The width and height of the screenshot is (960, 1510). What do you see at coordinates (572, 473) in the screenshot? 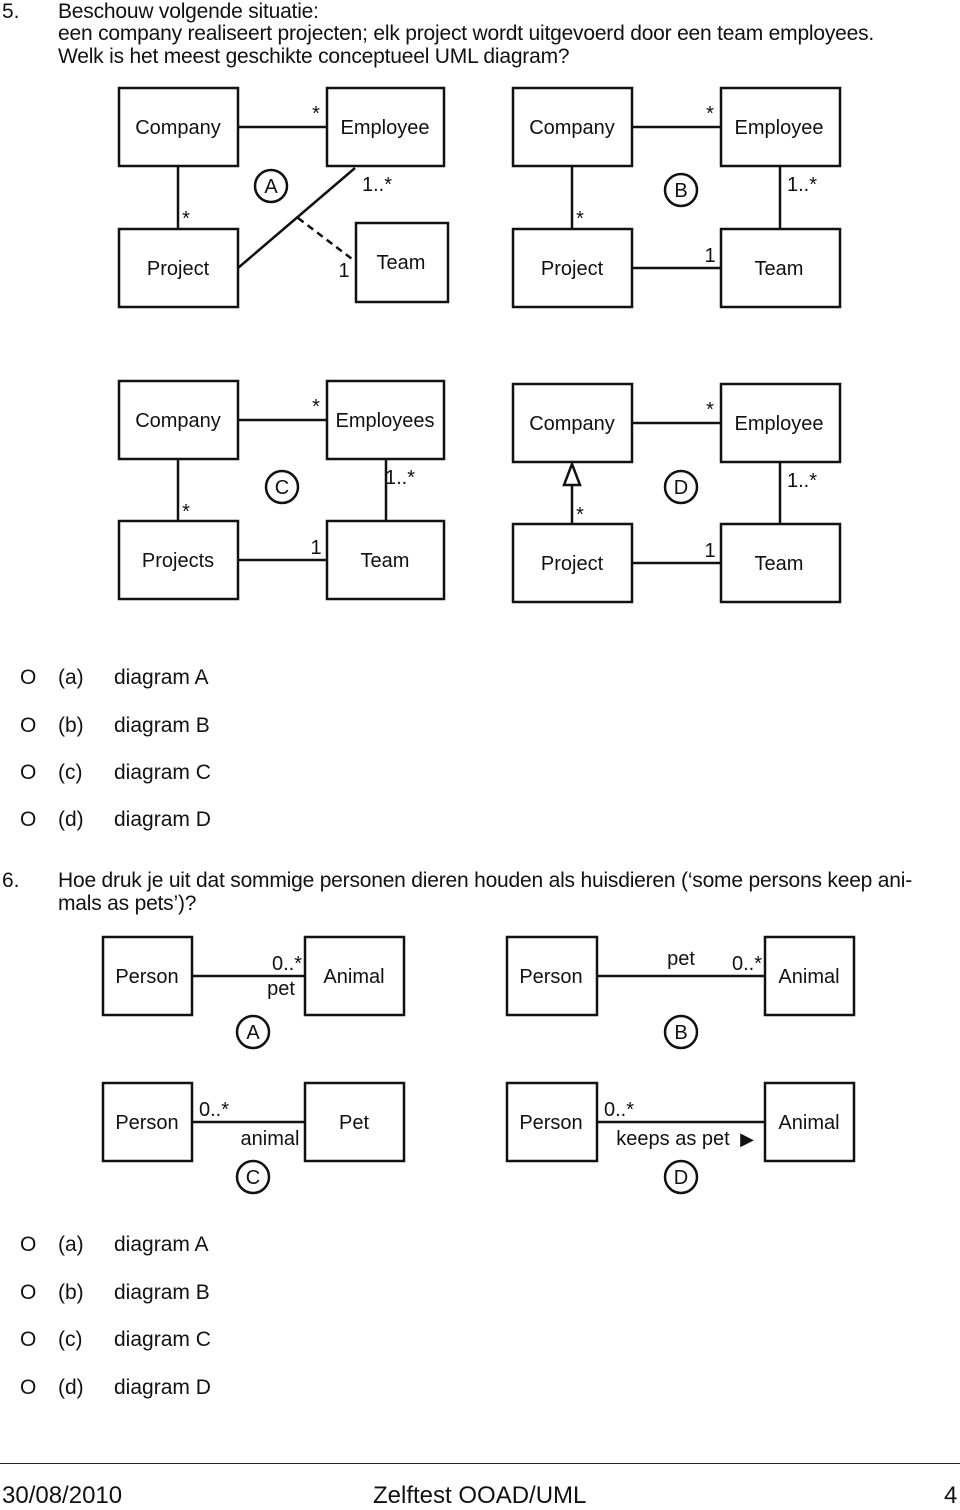
I see `generalization-arrow-icon` at bounding box center [572, 473].